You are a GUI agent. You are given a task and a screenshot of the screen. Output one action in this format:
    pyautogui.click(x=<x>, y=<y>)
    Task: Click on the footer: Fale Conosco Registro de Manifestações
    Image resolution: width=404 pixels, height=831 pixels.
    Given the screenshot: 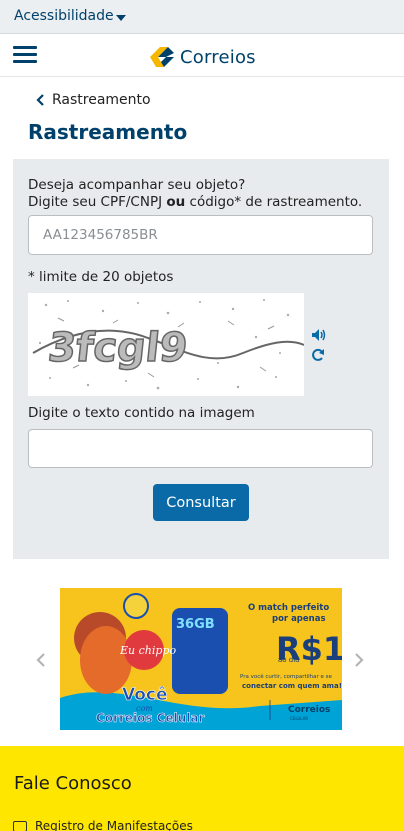 What is the action you would take?
    pyautogui.click(x=202, y=788)
    